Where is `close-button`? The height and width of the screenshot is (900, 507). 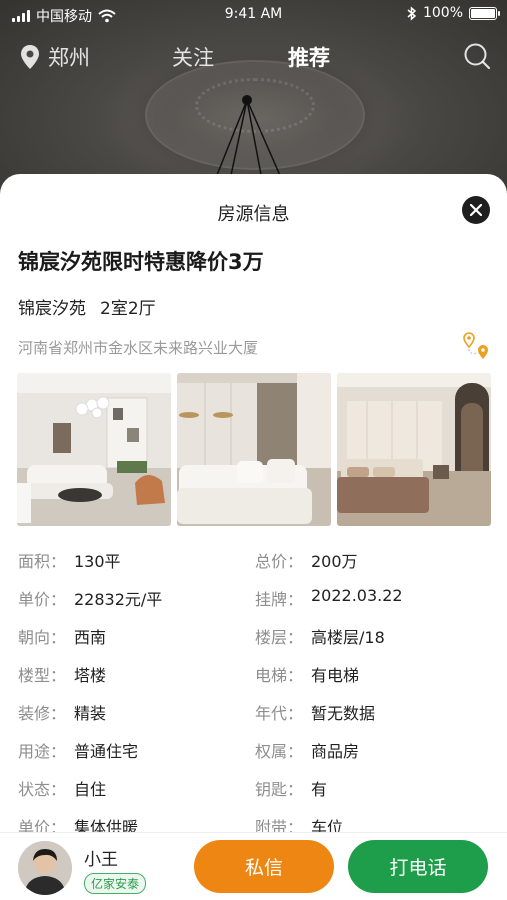 close-button is located at coordinates (476, 210).